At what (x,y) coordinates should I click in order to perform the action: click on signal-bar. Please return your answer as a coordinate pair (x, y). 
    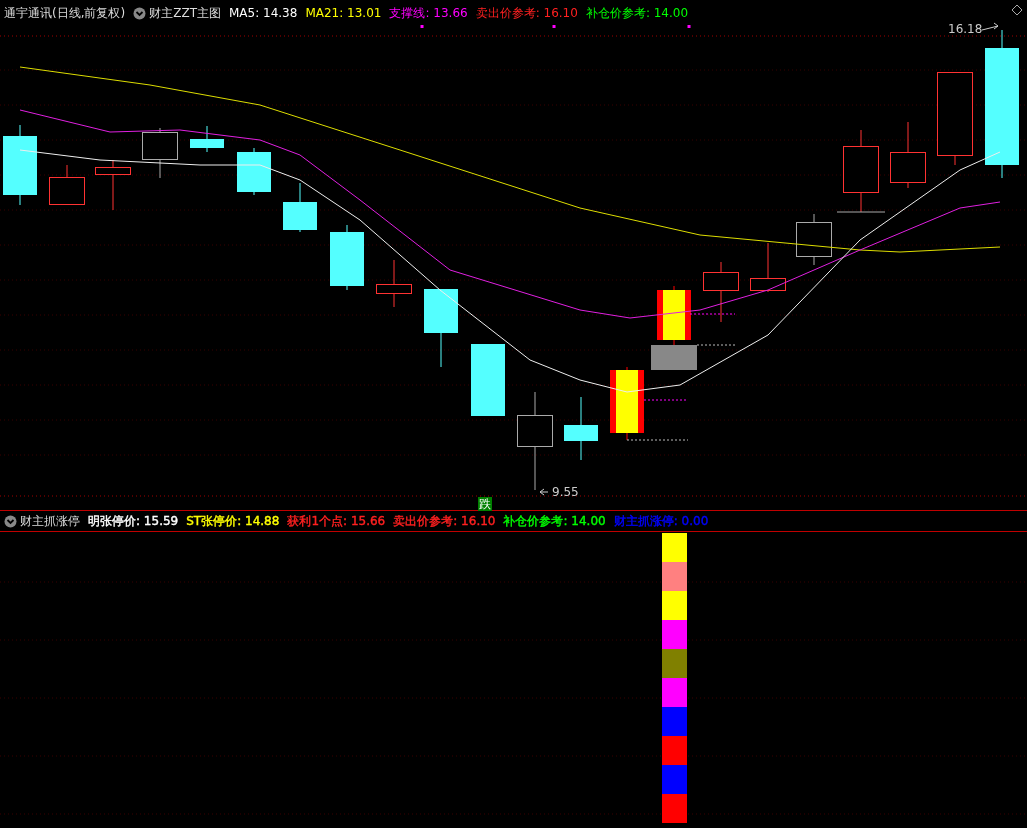
    Looking at the image, I should click on (674, 357).